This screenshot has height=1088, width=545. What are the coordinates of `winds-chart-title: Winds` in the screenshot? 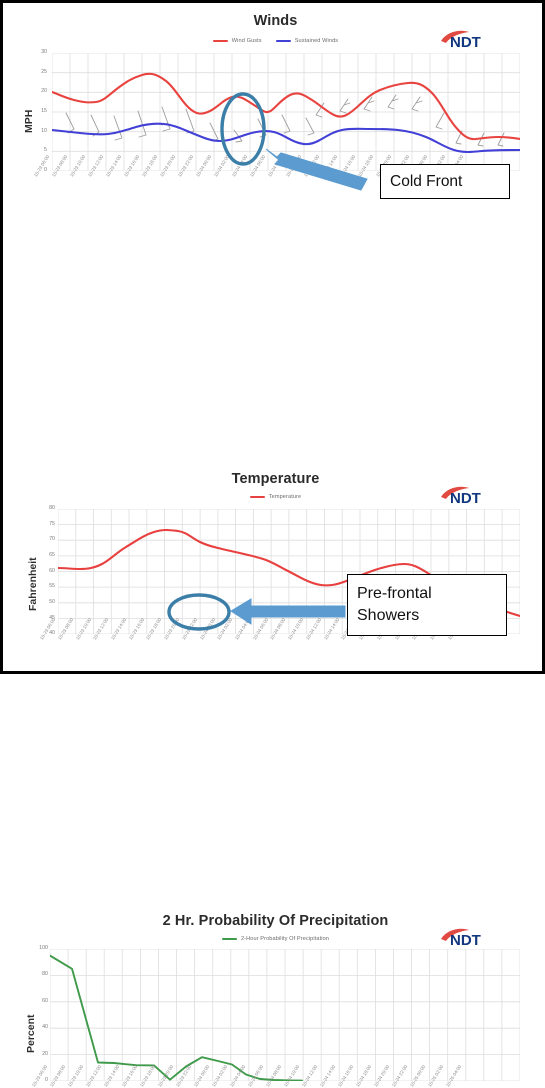 It's located at (275, 21).